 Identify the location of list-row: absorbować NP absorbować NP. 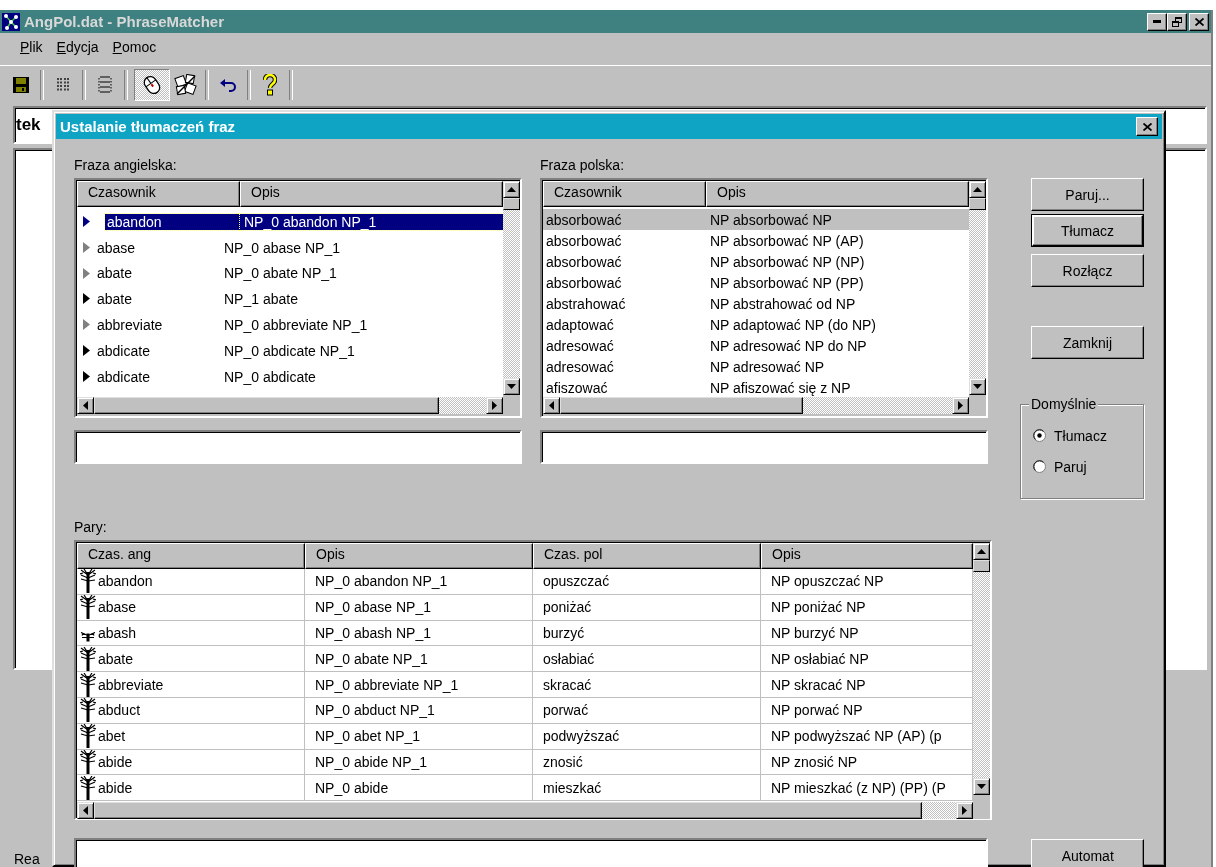
(756, 219).